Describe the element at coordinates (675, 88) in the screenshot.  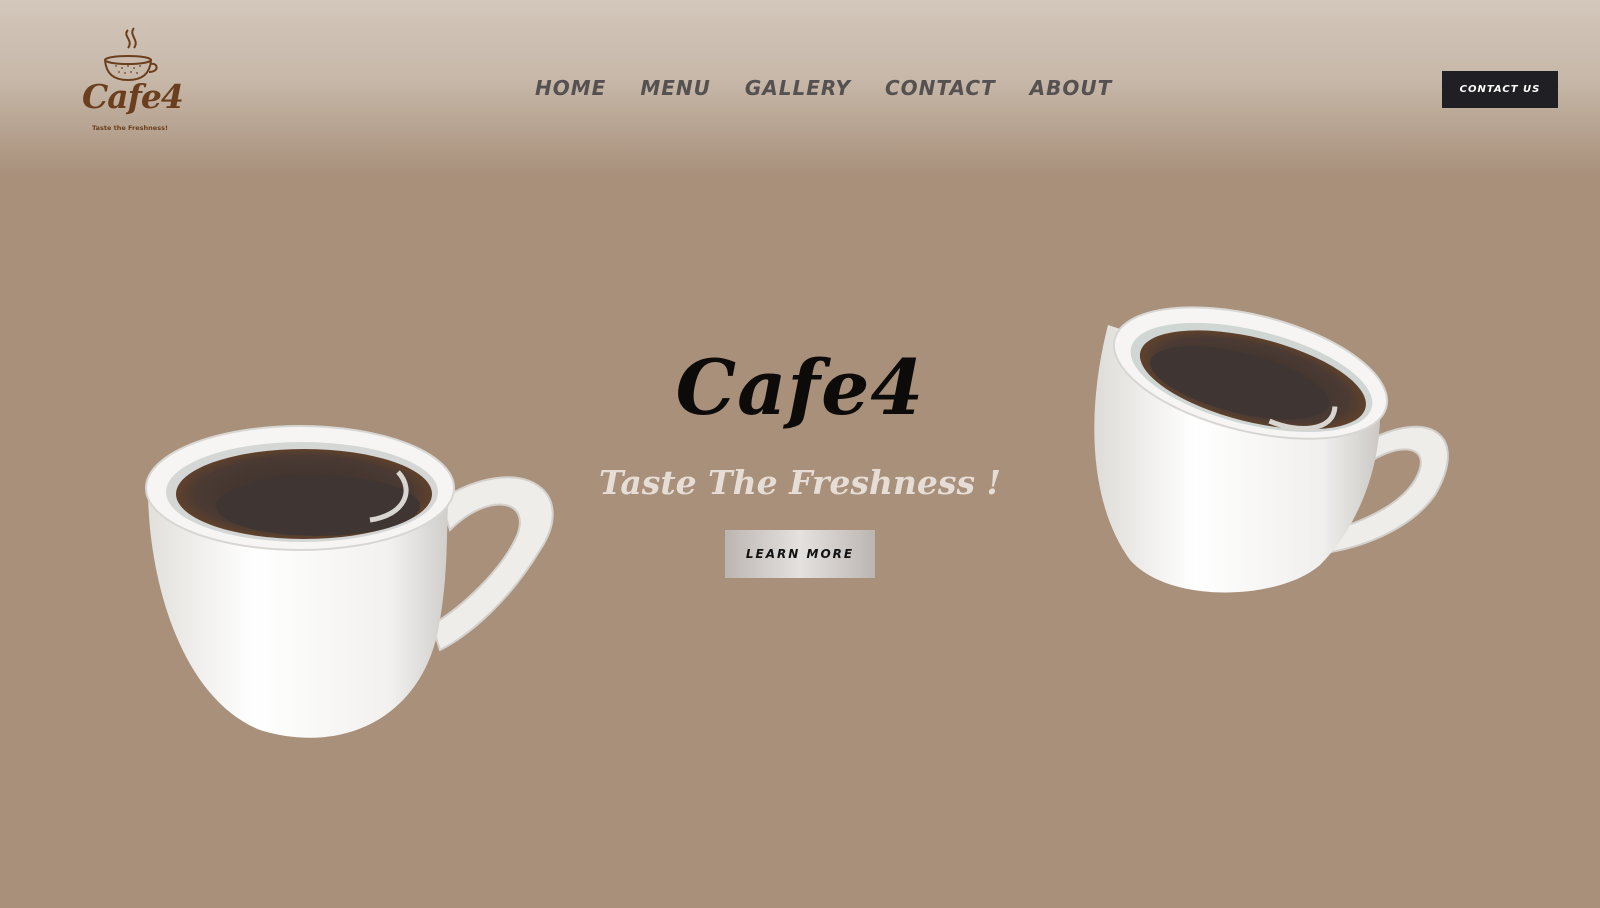
I see `nav-menu: MENU` at that location.